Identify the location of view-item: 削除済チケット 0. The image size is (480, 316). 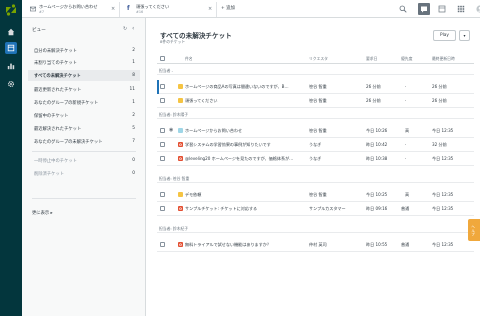
(84, 173).